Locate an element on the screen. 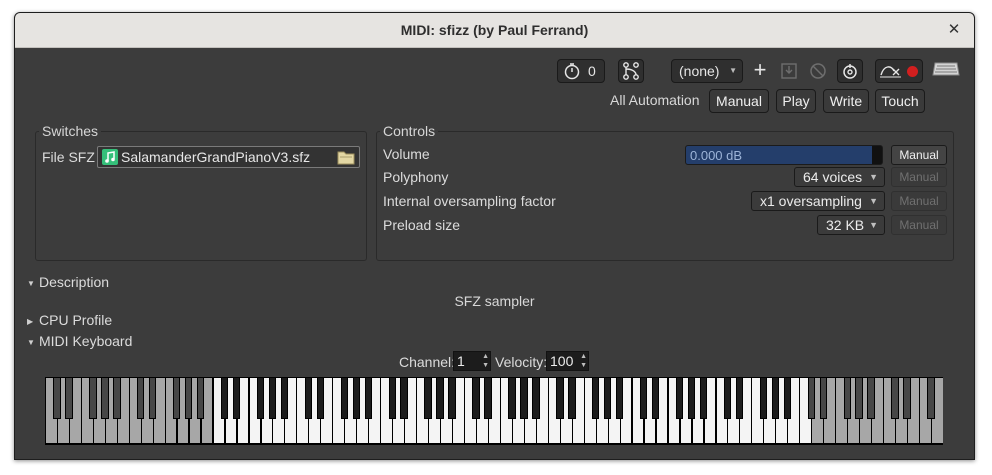  window-title: MIDI: sfizz (by Paul Ferrand) is located at coordinates (494, 30).